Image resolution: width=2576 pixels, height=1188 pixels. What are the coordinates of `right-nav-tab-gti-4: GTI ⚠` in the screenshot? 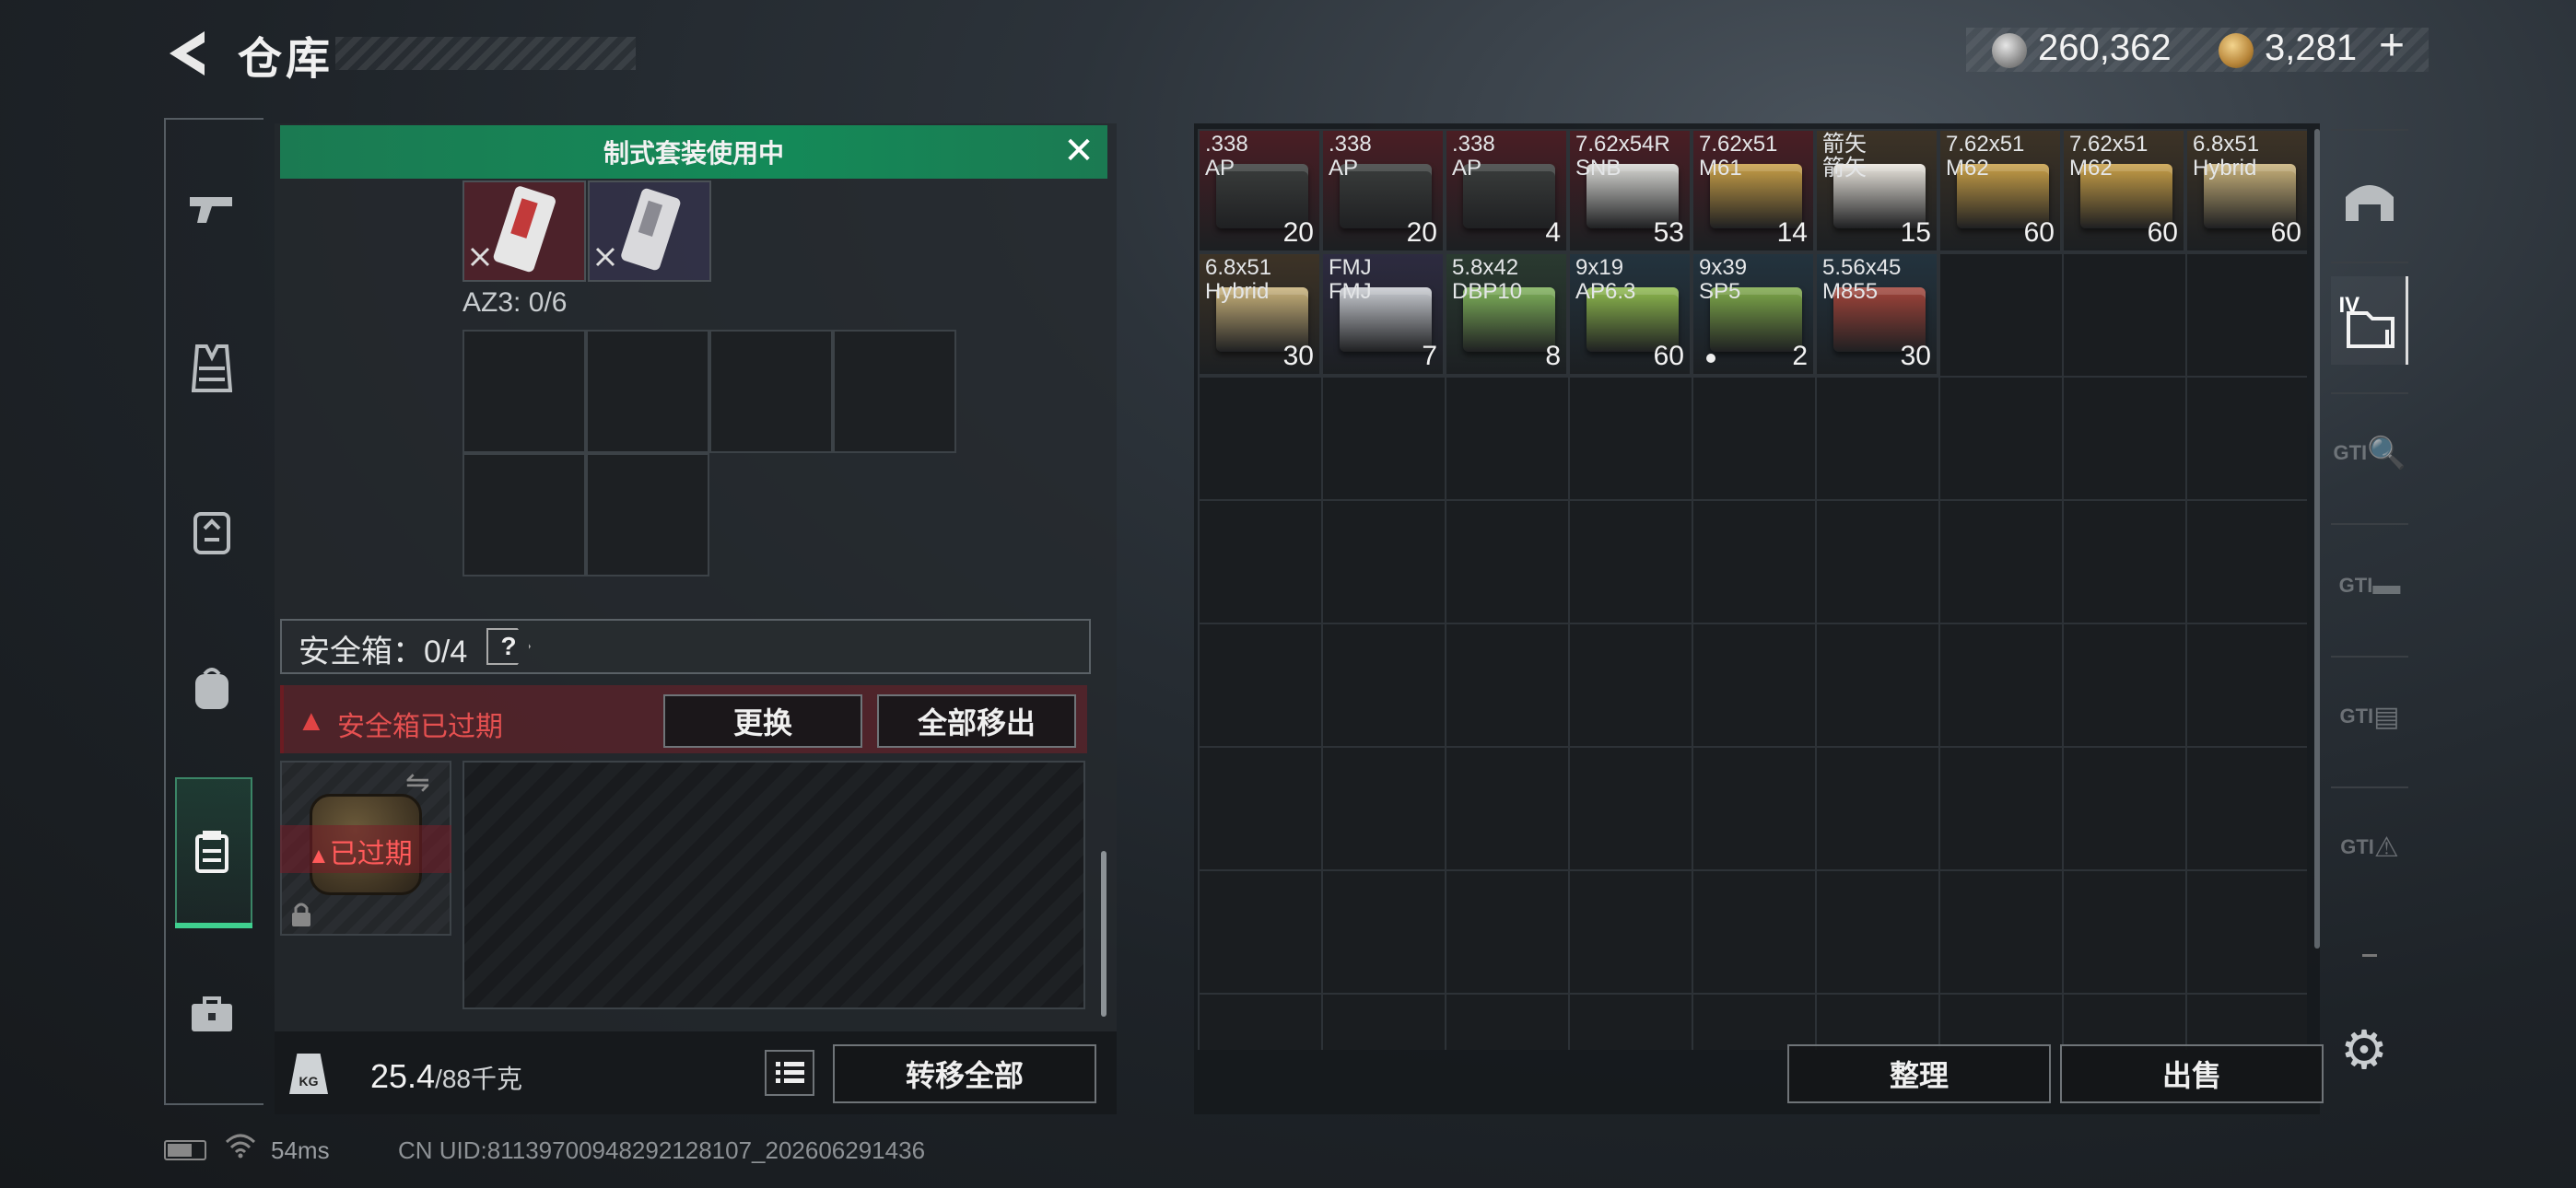 It's located at (2369, 847).